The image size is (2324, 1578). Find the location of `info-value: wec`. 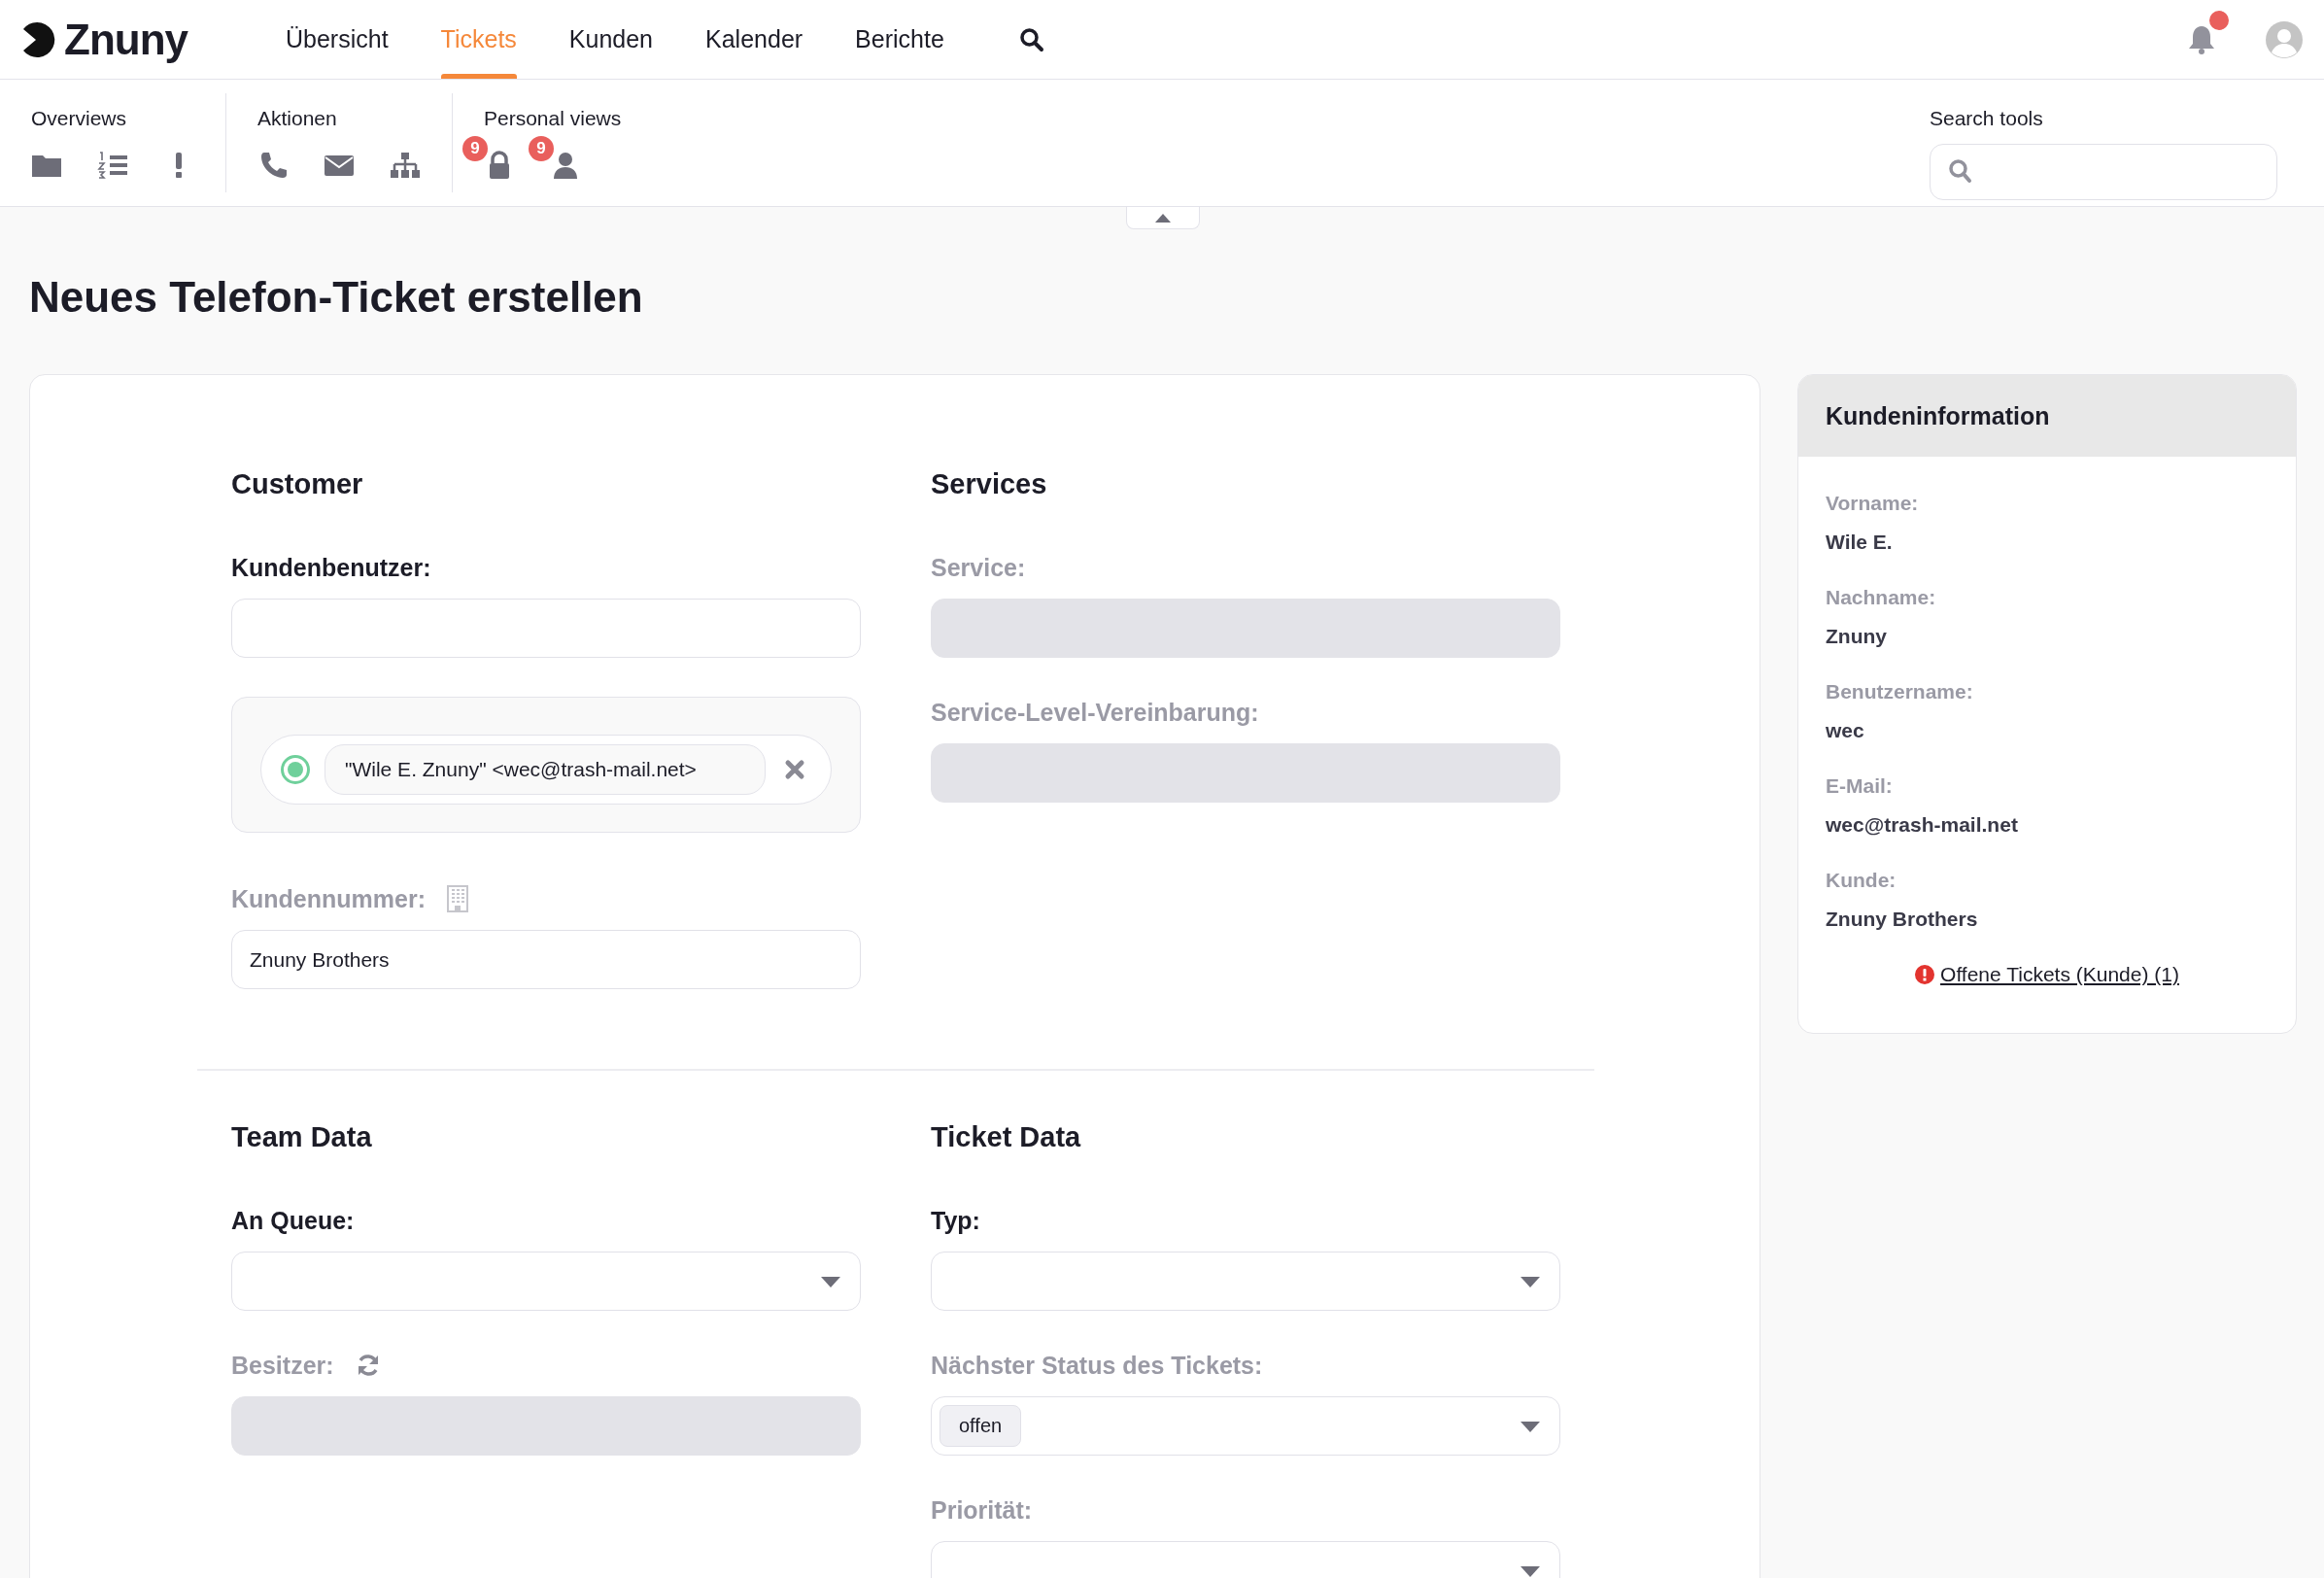

info-value: wec is located at coordinates (1846, 731).